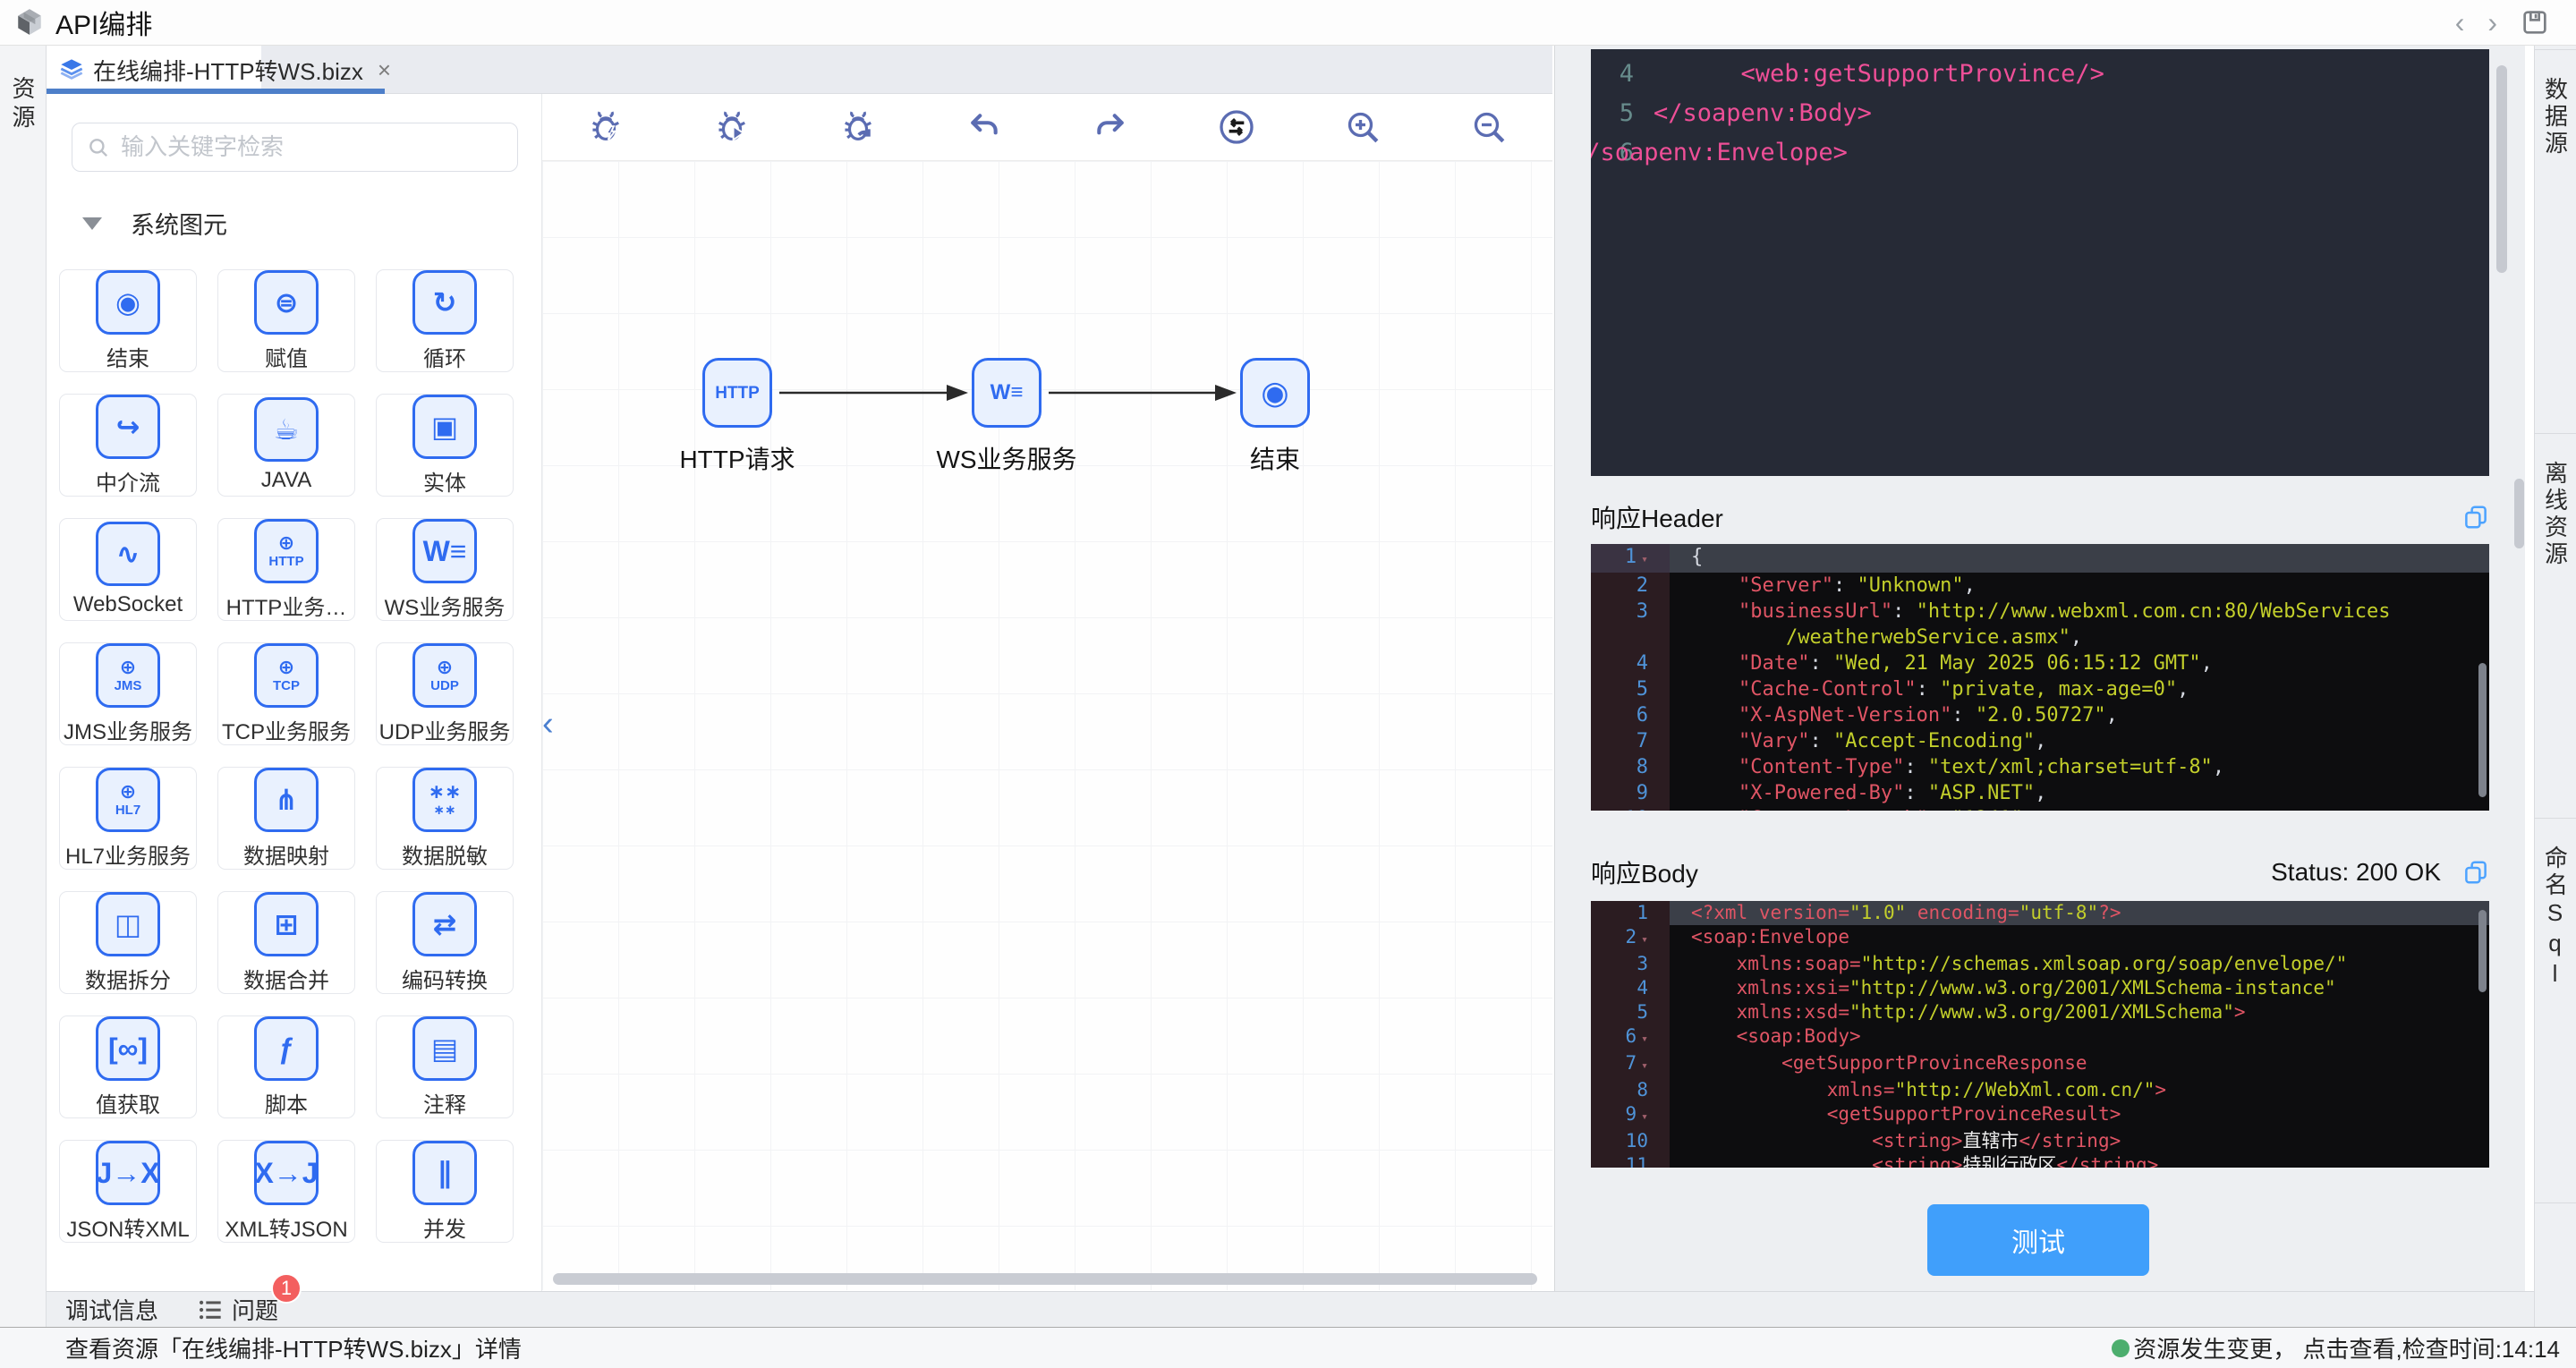 This screenshot has height=1368, width=2576. I want to click on search-input, so click(312, 147).